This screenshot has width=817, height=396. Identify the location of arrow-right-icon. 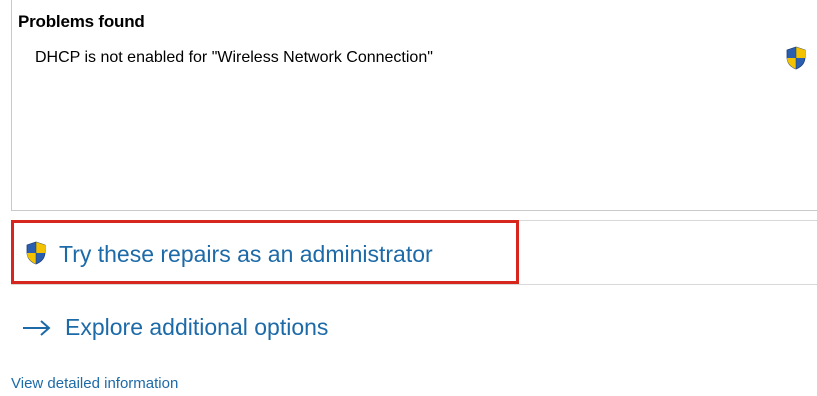
(37, 328).